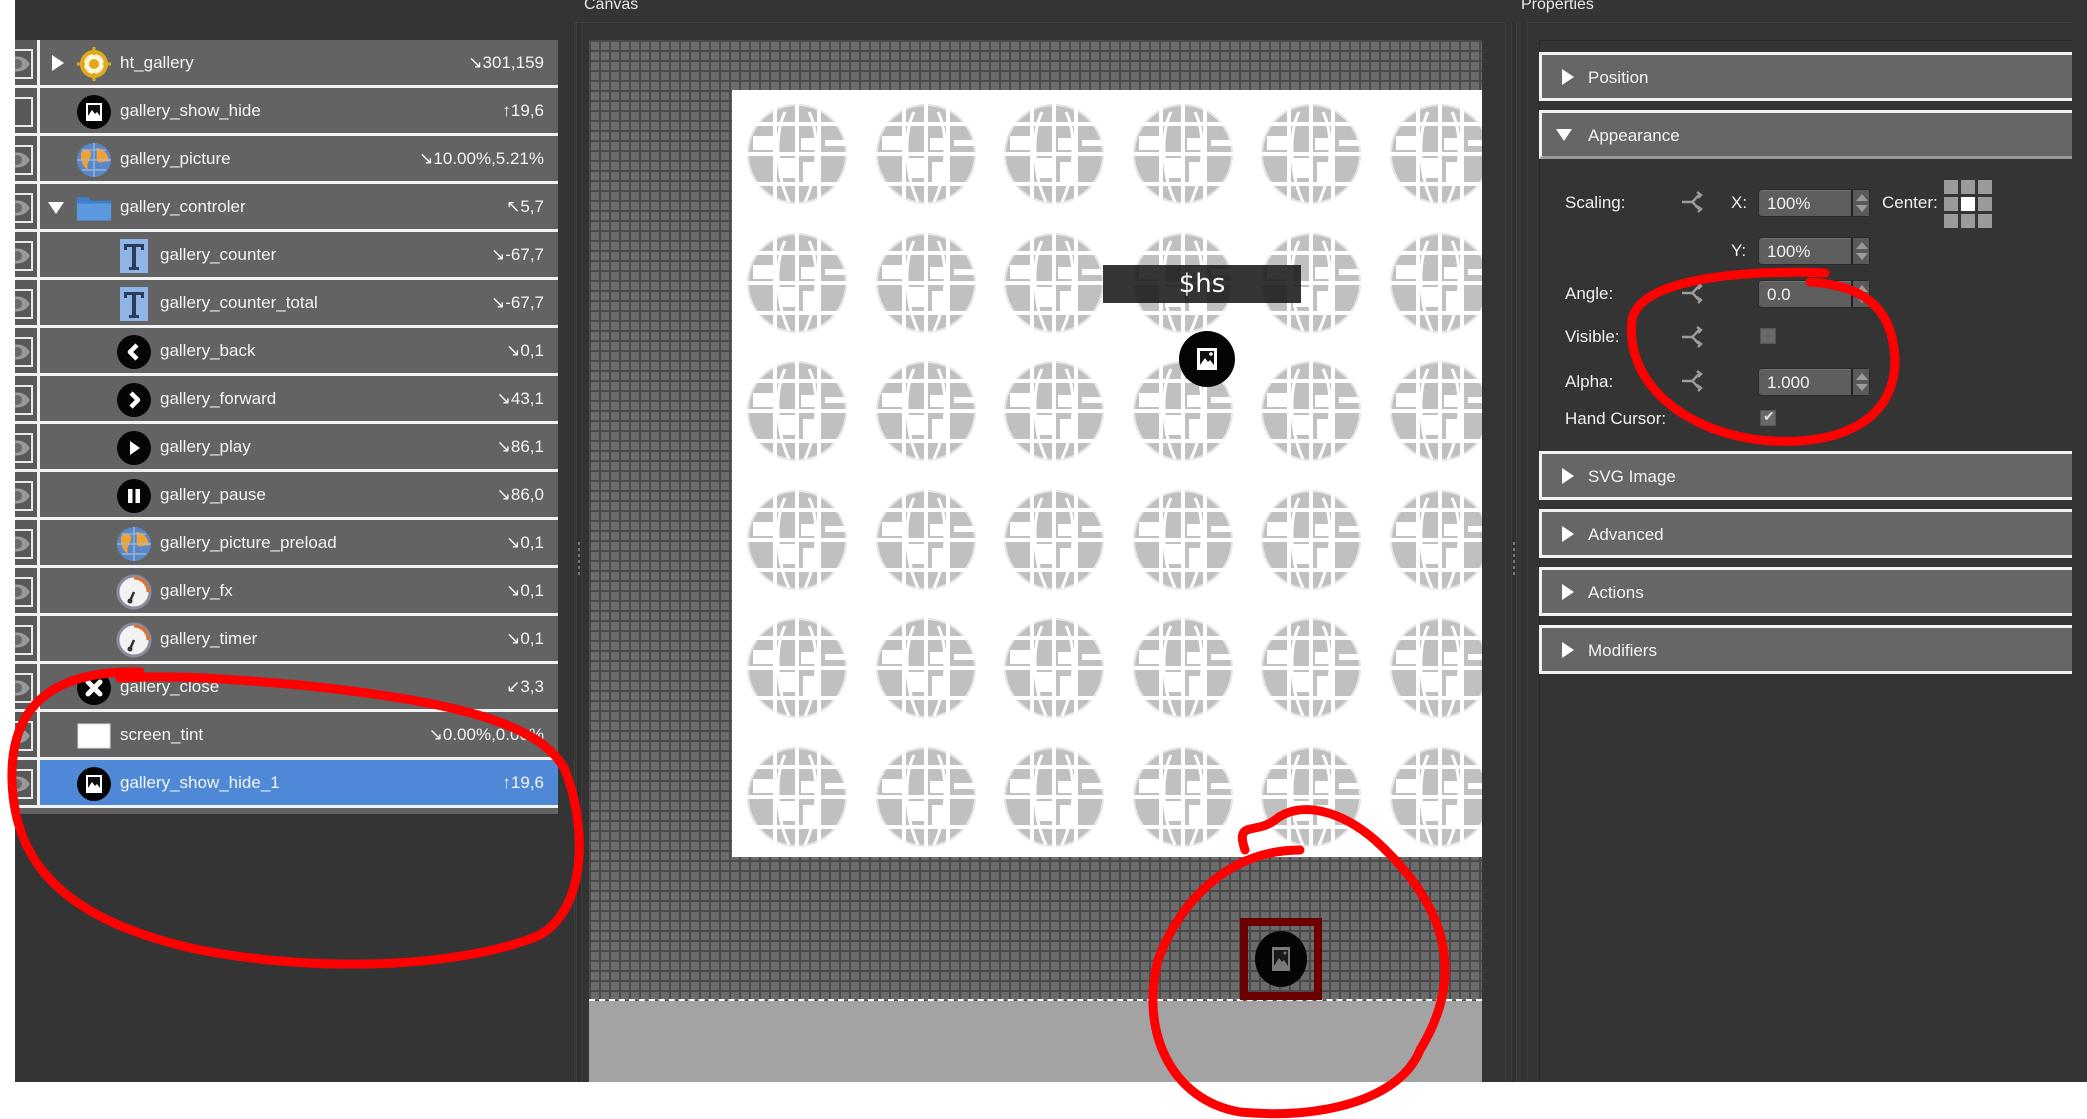 The height and width of the screenshot is (1119, 2087). I want to click on anchor-bottom-center, so click(1968, 221).